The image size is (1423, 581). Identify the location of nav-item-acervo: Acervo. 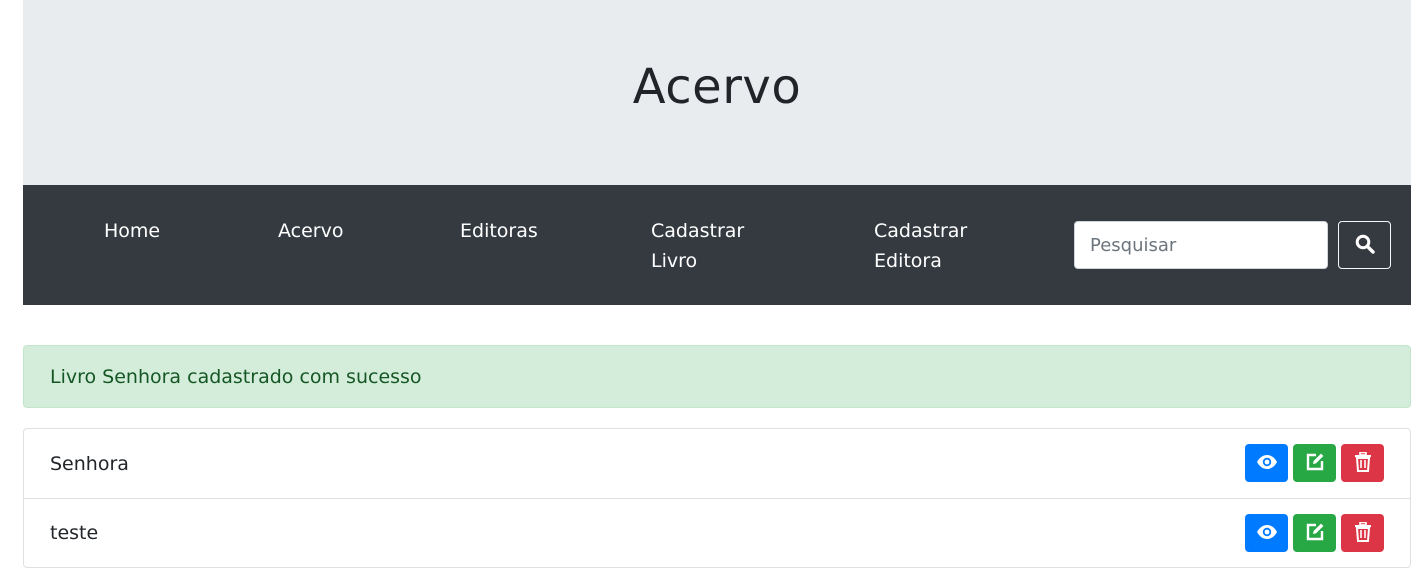
(310, 231).